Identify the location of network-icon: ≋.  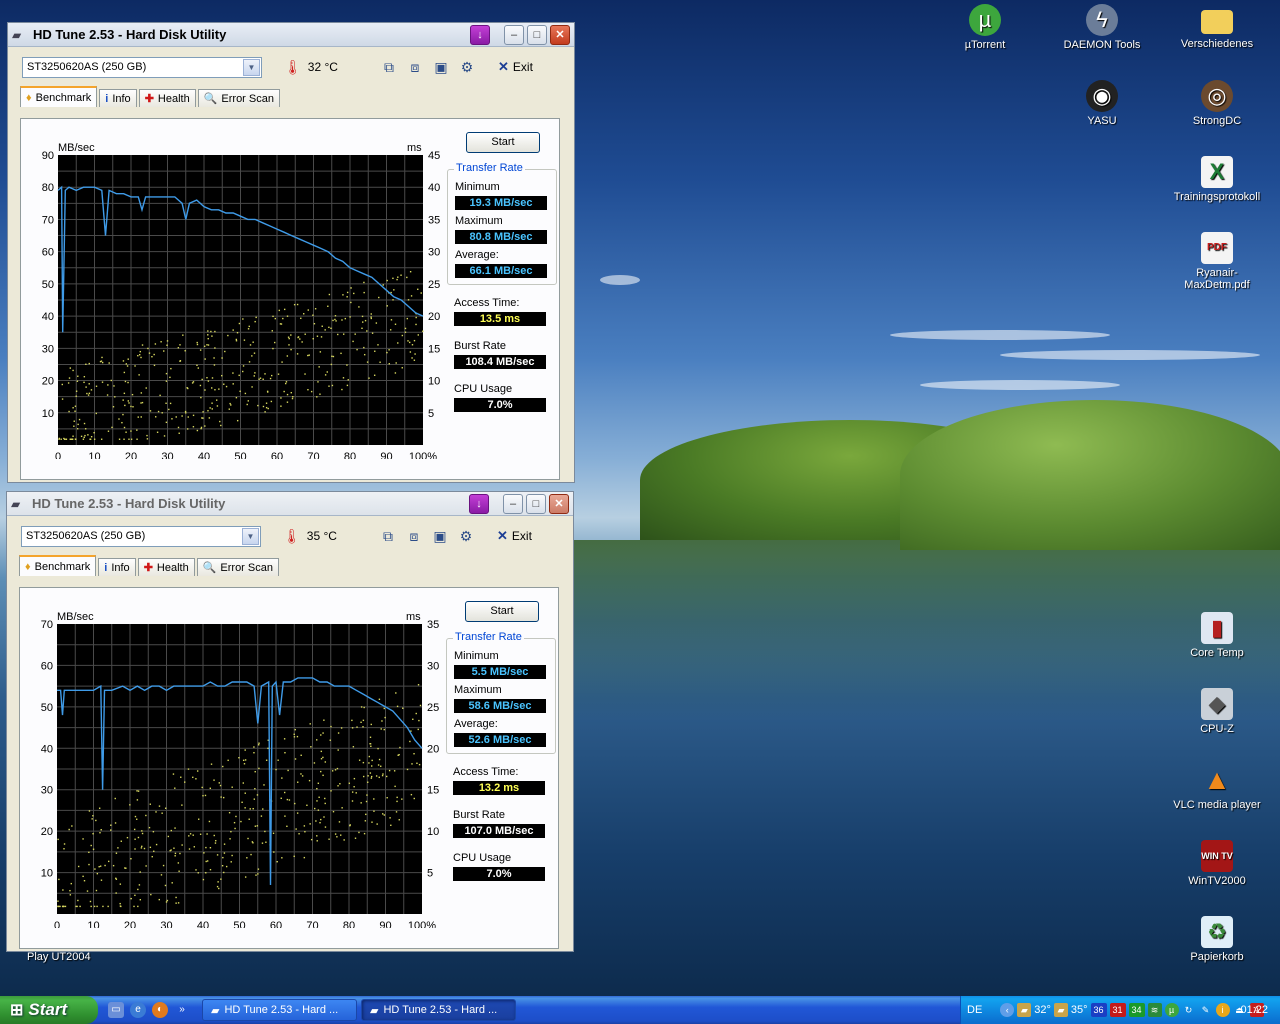
(1154, 1010).